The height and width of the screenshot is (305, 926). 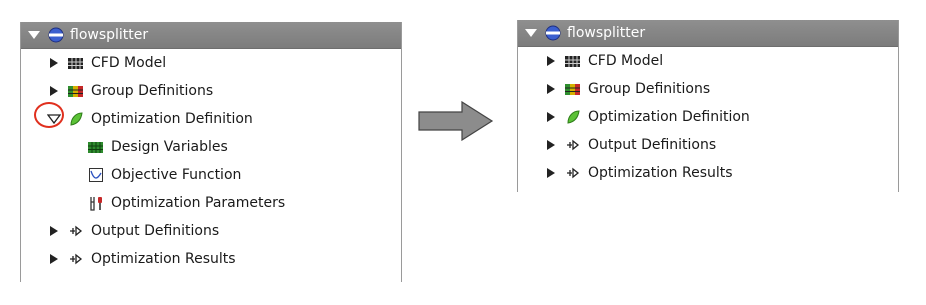 I want to click on tree-item-label: Design Variables, so click(x=169, y=147).